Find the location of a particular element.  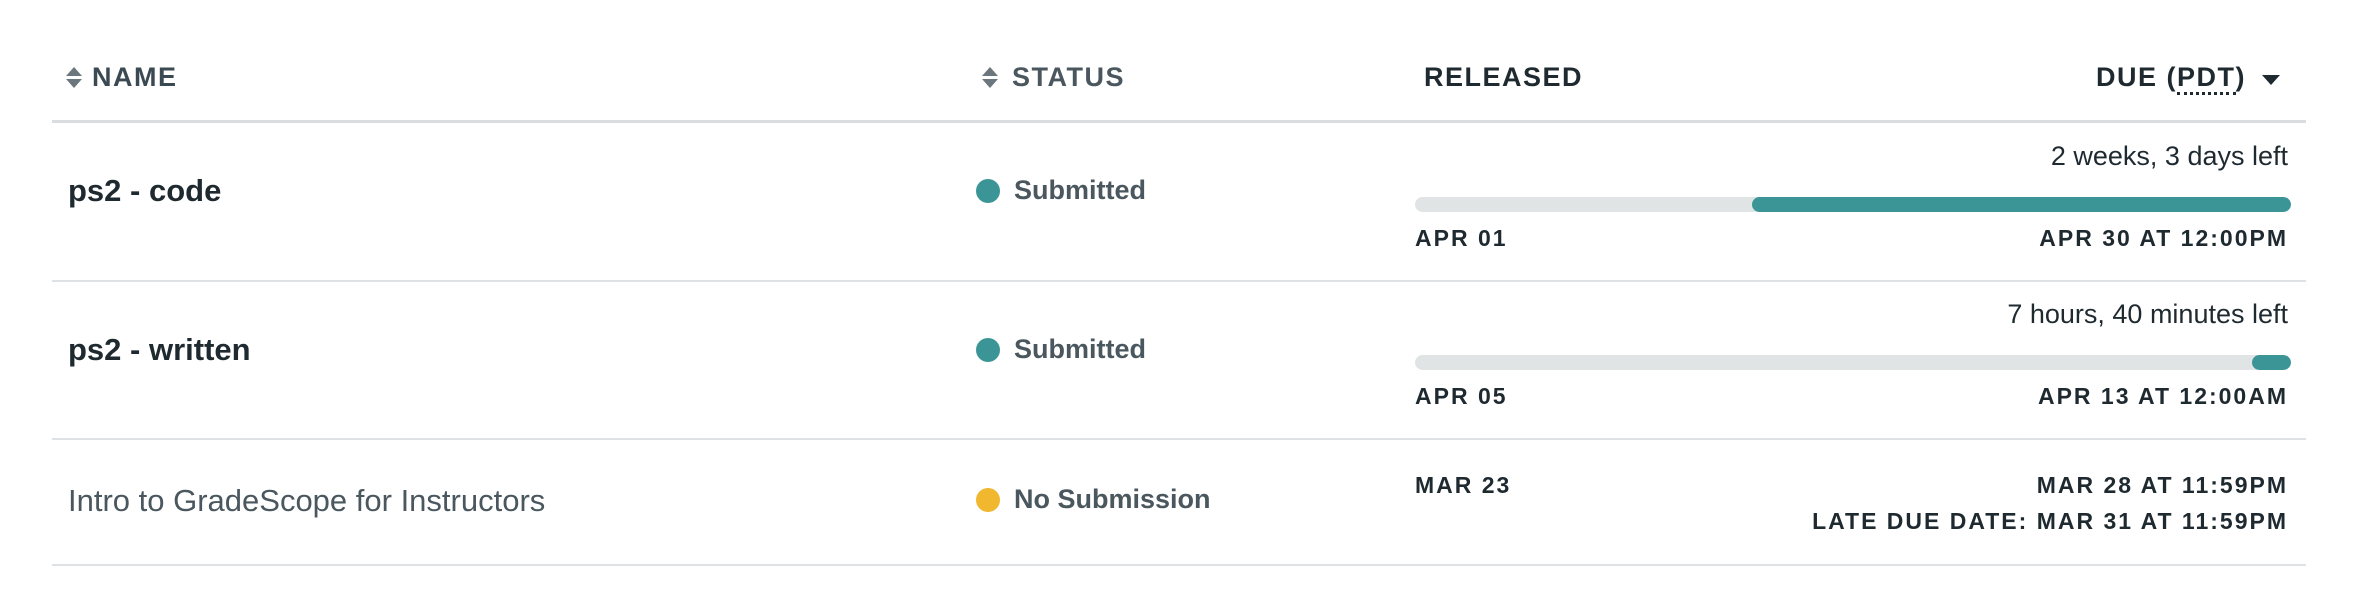

submission-status: No Submission is located at coordinates (1093, 499).